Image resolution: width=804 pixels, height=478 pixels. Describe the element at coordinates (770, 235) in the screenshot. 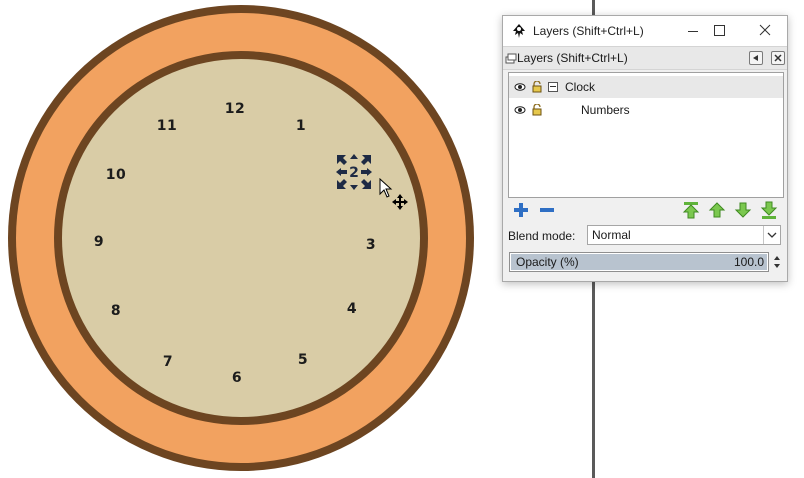

I see `chevron-down-icon` at that location.